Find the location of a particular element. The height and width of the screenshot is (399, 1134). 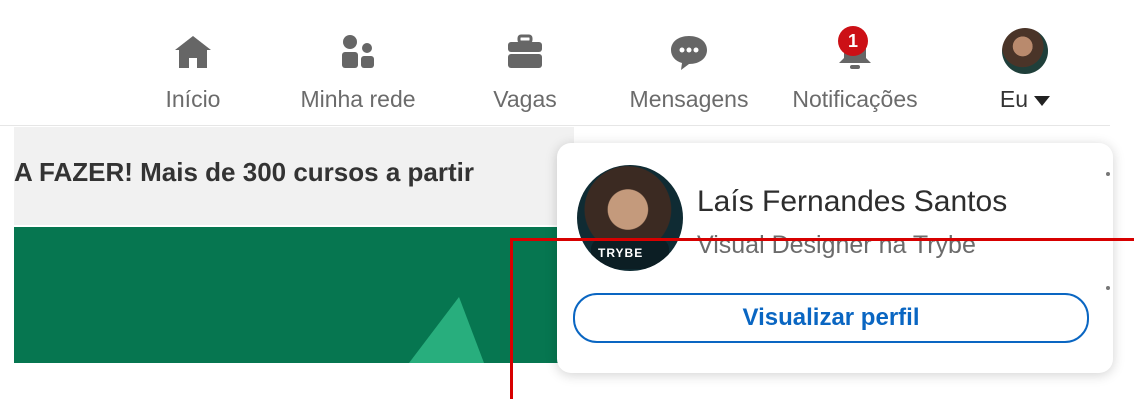

nav-item-network: Minha rede is located at coordinates (358, 70).